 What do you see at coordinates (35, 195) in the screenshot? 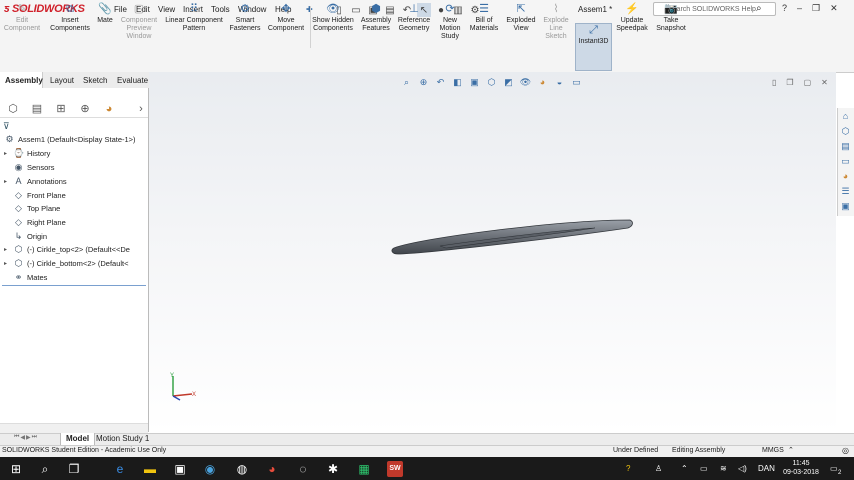
I see `tree-front-plane: ◇ Front Plane` at bounding box center [35, 195].